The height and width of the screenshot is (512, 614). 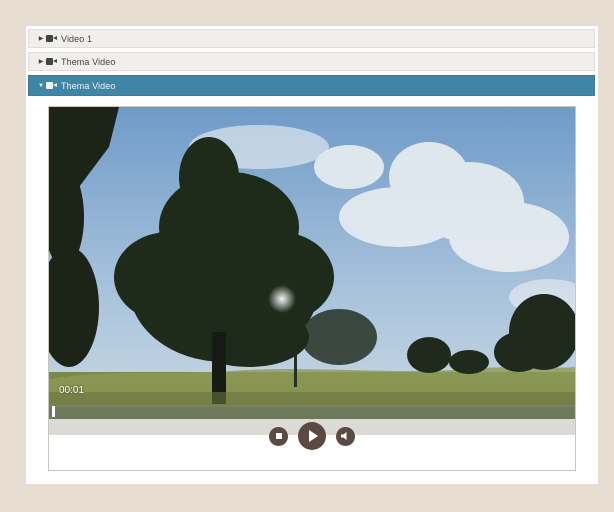 I want to click on stop-button, so click(x=278, y=436).